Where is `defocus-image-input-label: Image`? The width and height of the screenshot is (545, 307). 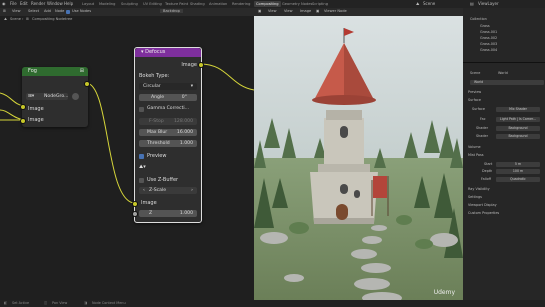
defocus-image-input-label: Image is located at coordinates (149, 203).